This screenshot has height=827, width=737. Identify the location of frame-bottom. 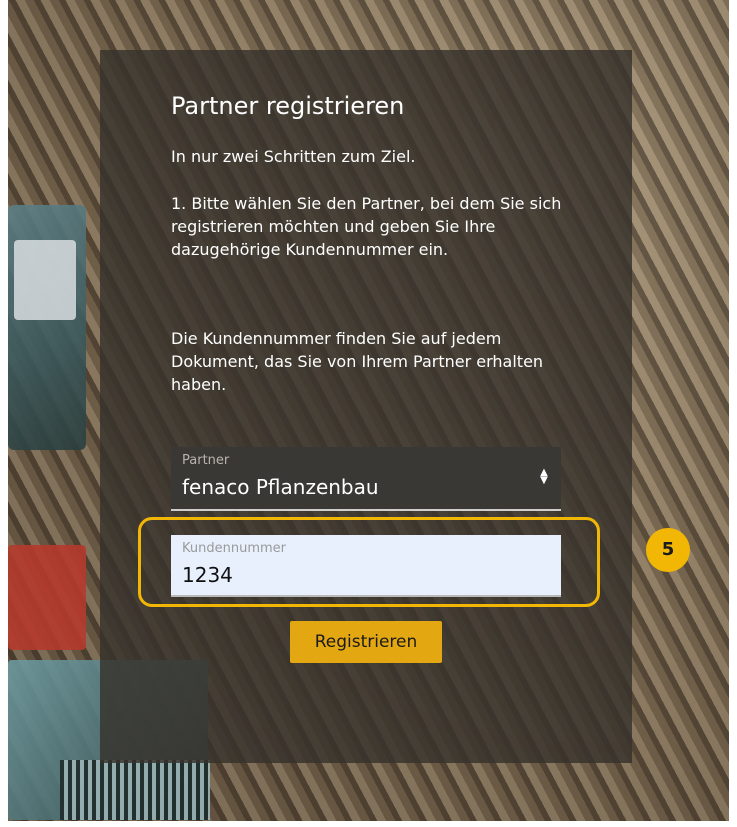
(368, 824).